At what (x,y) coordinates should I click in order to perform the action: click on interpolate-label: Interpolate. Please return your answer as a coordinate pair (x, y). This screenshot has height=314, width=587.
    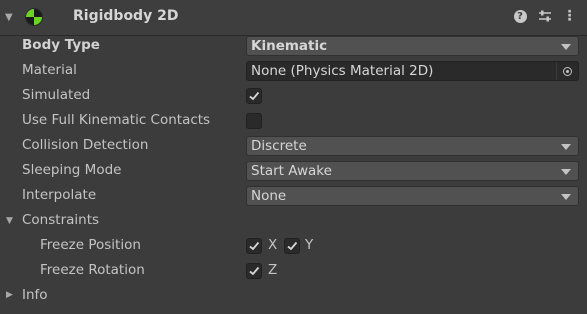
    Looking at the image, I should click on (59, 195).